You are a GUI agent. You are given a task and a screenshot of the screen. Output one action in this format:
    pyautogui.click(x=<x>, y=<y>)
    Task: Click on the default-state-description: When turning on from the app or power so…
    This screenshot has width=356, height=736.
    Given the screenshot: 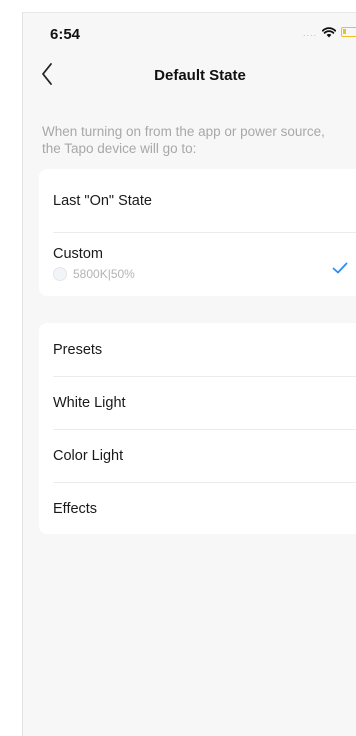 What is the action you would take?
    pyautogui.click(x=183, y=140)
    